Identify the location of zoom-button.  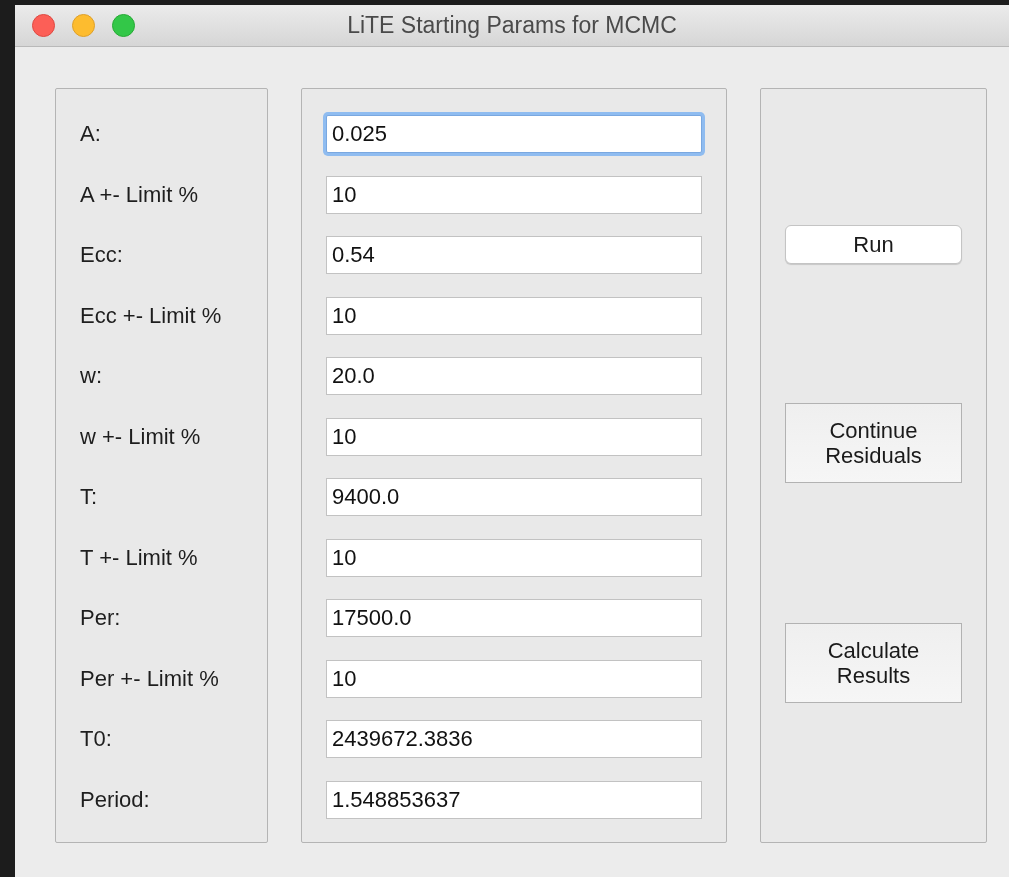
(123, 25).